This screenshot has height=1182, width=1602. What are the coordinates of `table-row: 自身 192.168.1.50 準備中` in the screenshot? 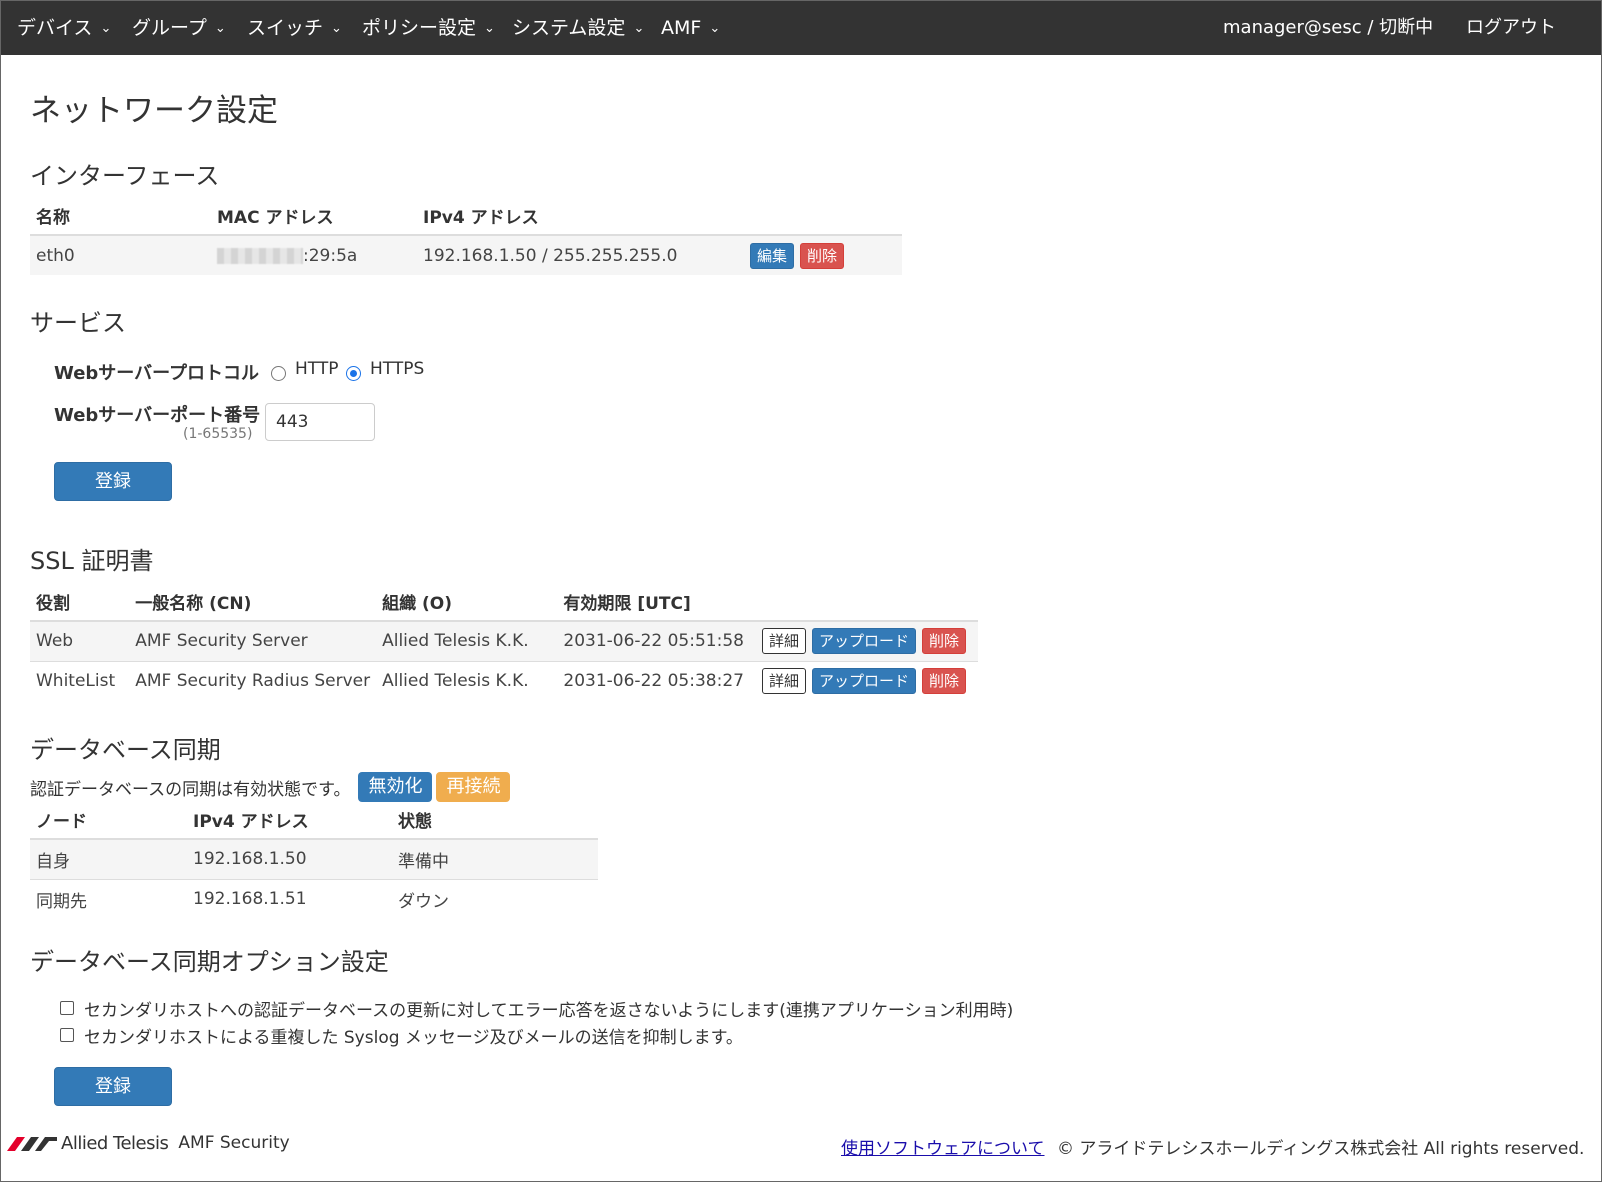 It's located at (314, 859).